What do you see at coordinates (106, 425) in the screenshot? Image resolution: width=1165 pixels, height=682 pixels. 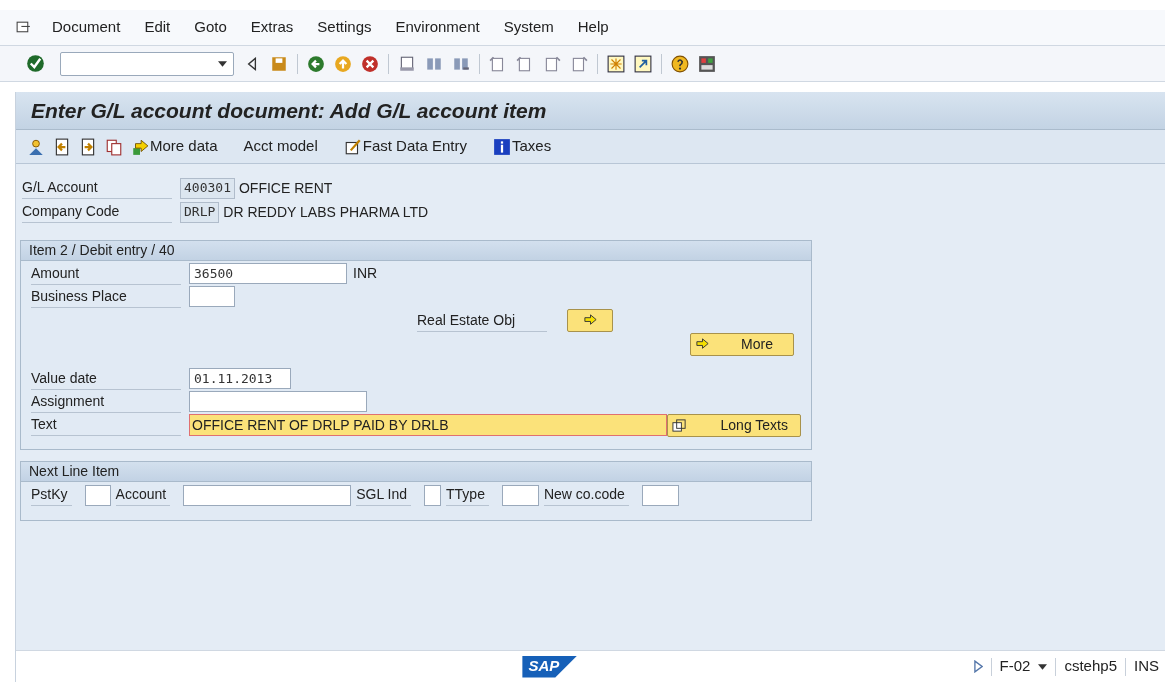 I see `field-label: Text` at bounding box center [106, 425].